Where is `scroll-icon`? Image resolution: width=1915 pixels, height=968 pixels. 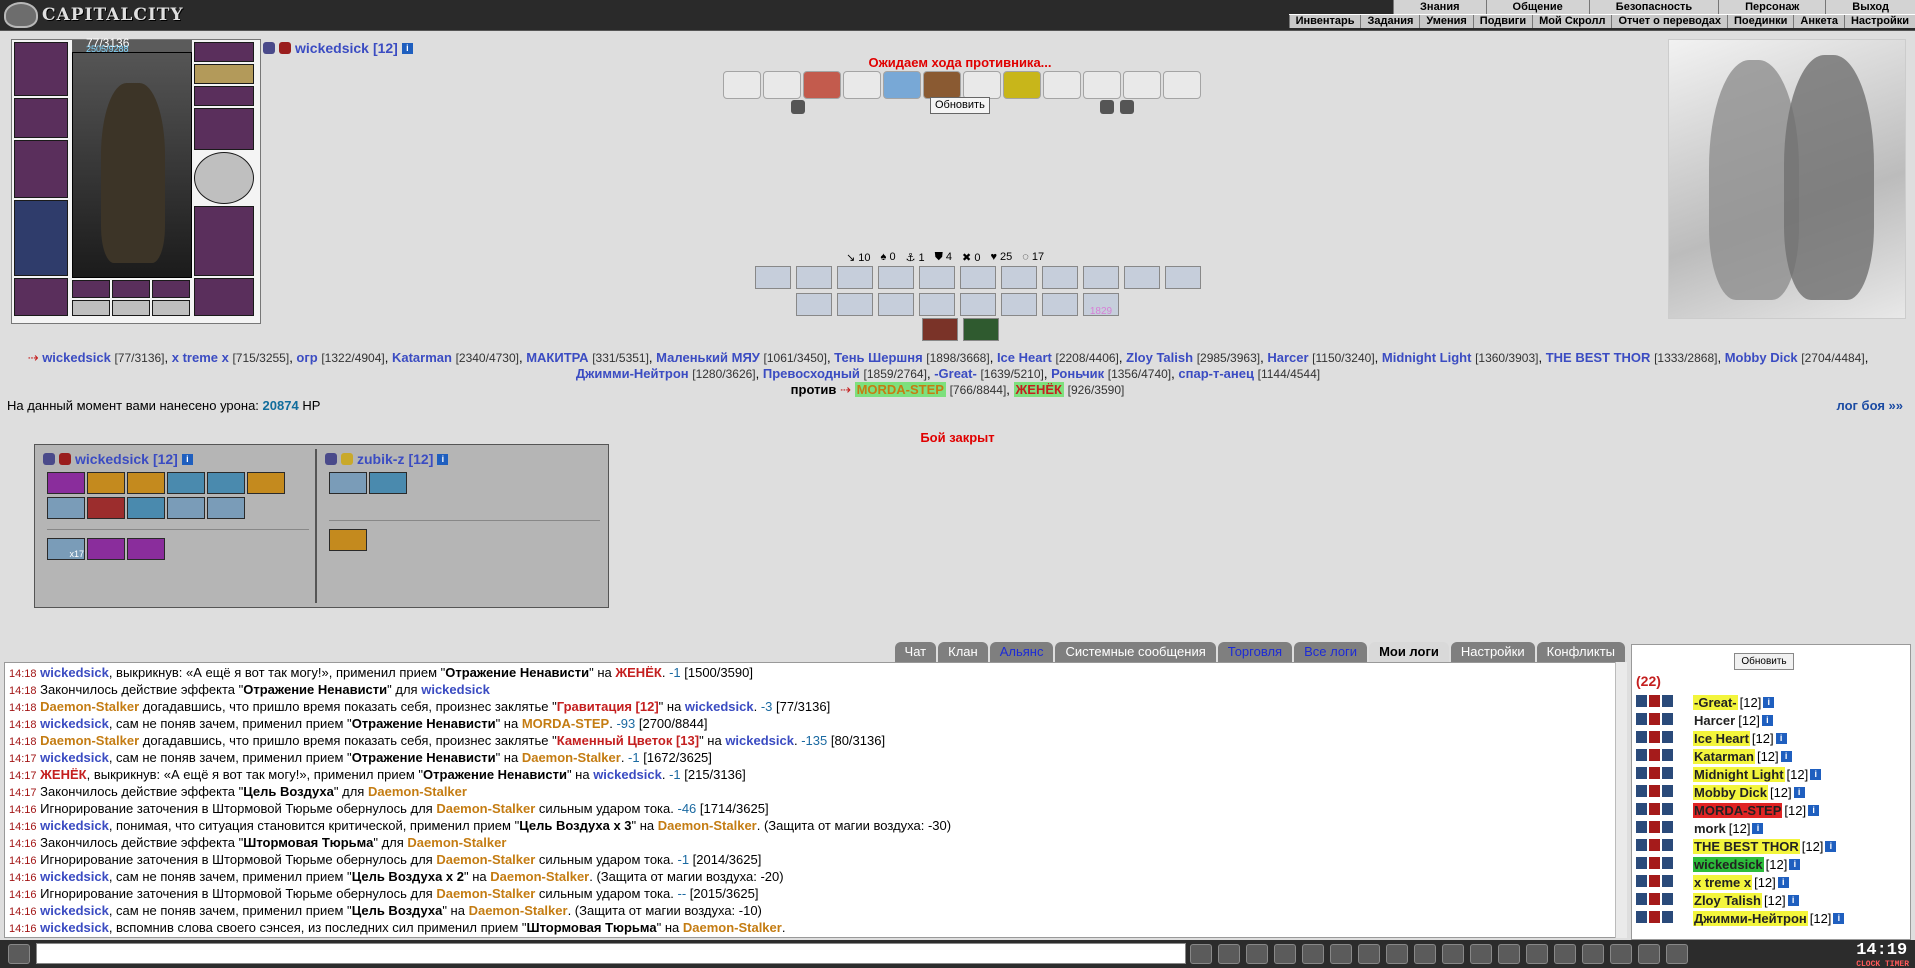
scroll-icon is located at coordinates (1565, 954).